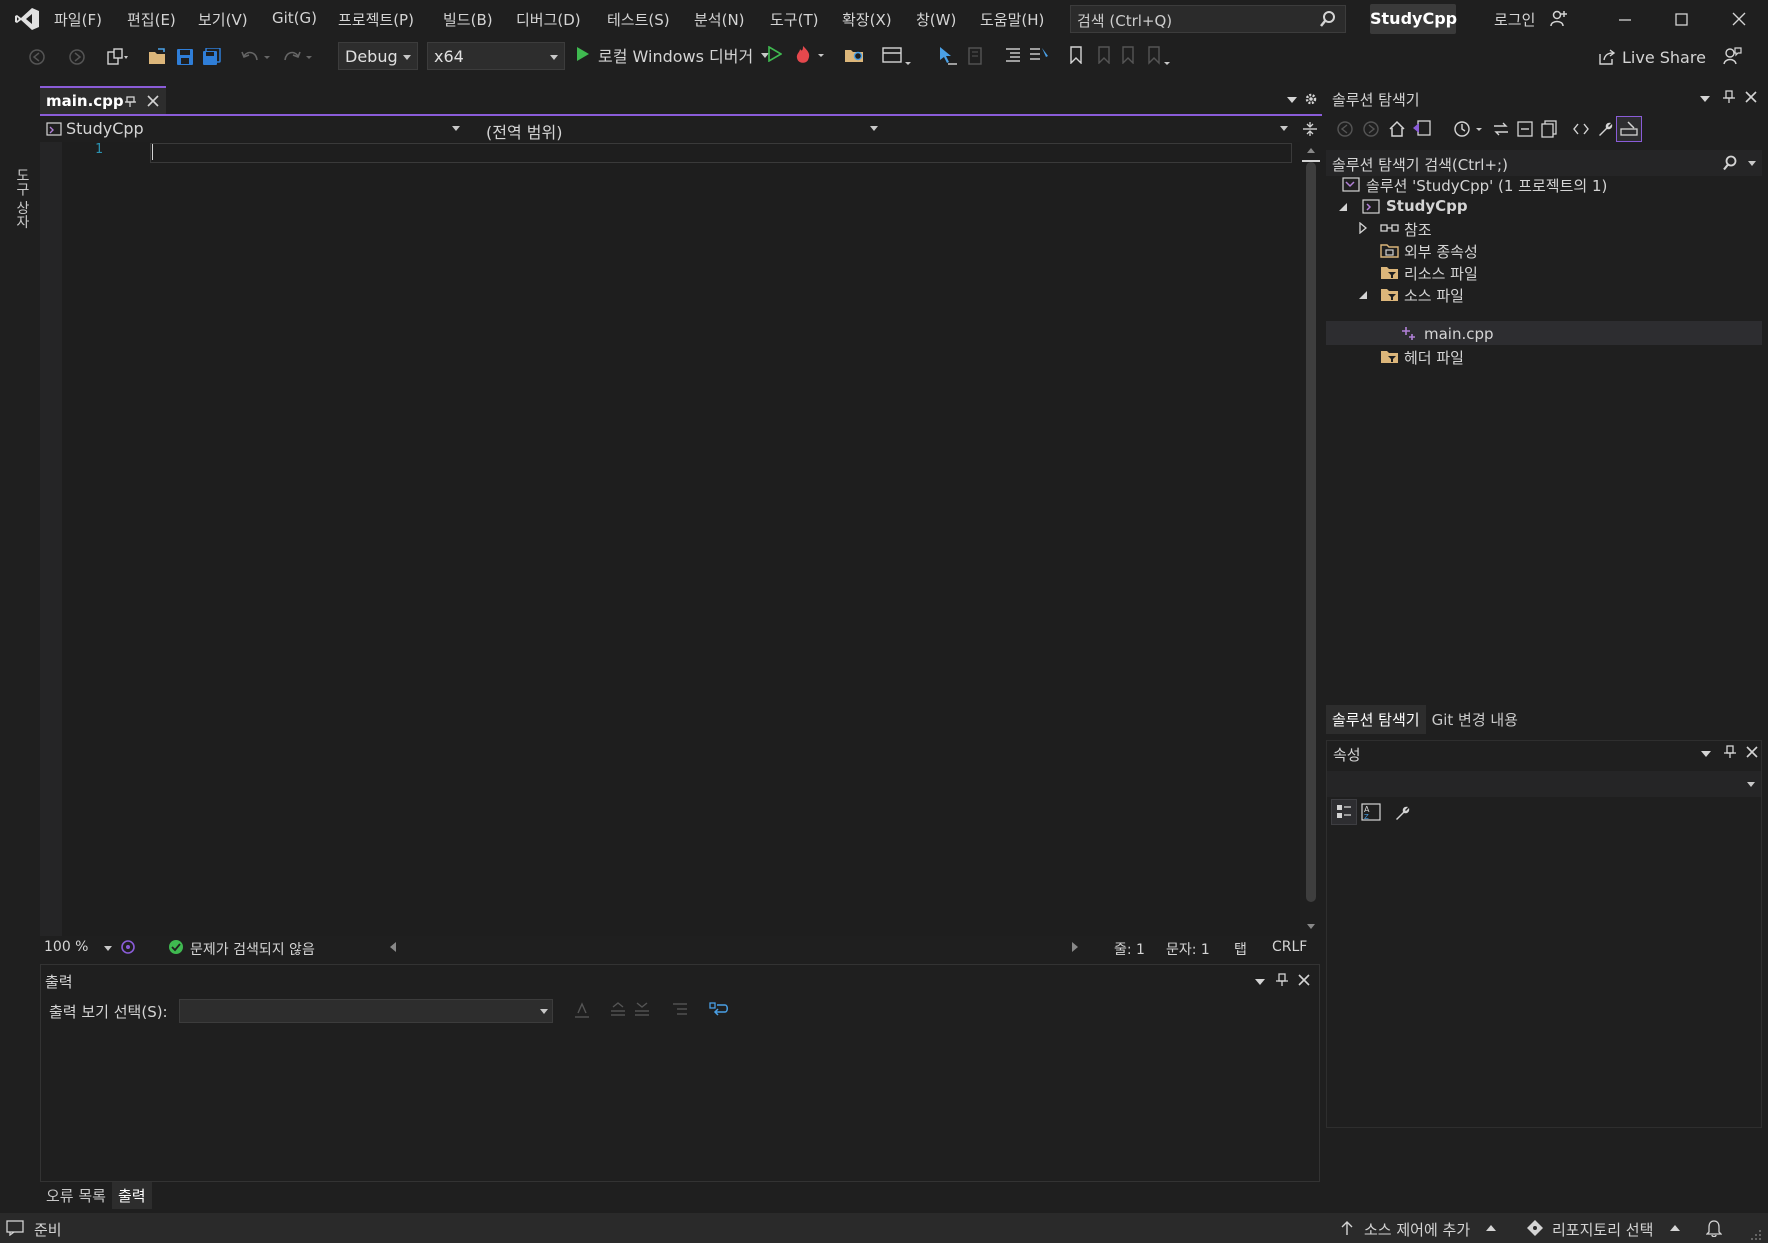  I want to click on new-project-icon, so click(117, 57).